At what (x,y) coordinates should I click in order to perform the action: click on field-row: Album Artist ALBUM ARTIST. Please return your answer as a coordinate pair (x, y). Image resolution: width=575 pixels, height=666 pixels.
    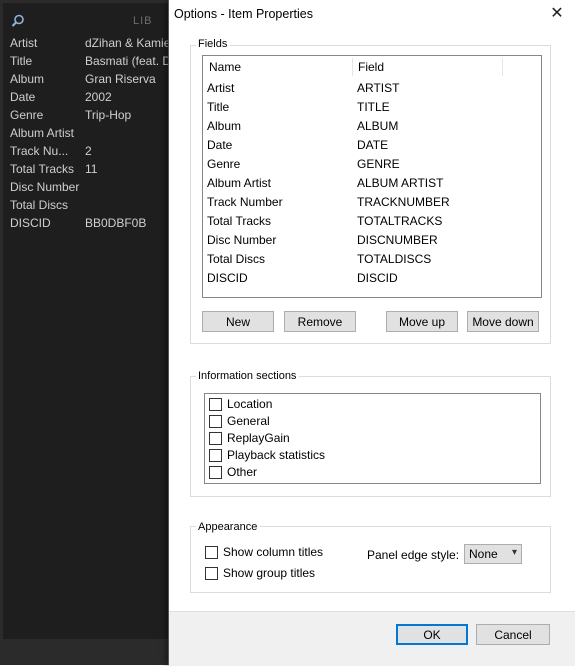
    Looking at the image, I should click on (372, 183).